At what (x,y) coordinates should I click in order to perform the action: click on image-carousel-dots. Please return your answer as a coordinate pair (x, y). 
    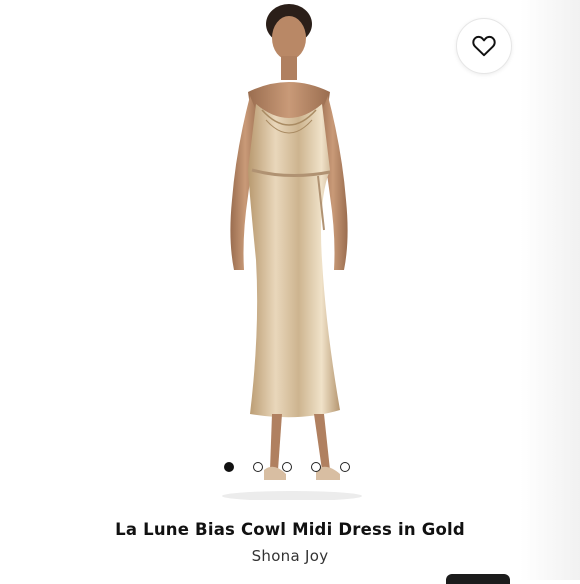
    Looking at the image, I should click on (287, 467).